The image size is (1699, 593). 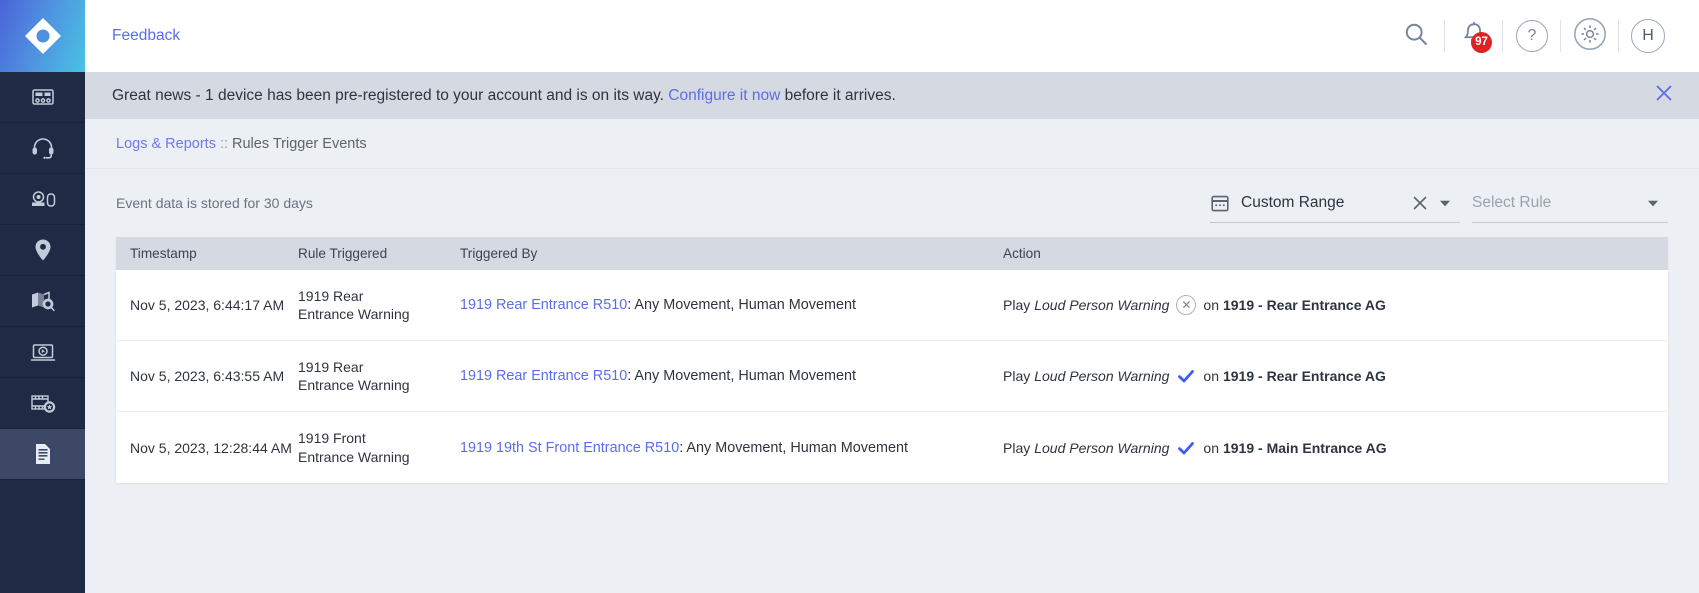 I want to click on failed-circle-x-icon: ✕, so click(x=1186, y=305).